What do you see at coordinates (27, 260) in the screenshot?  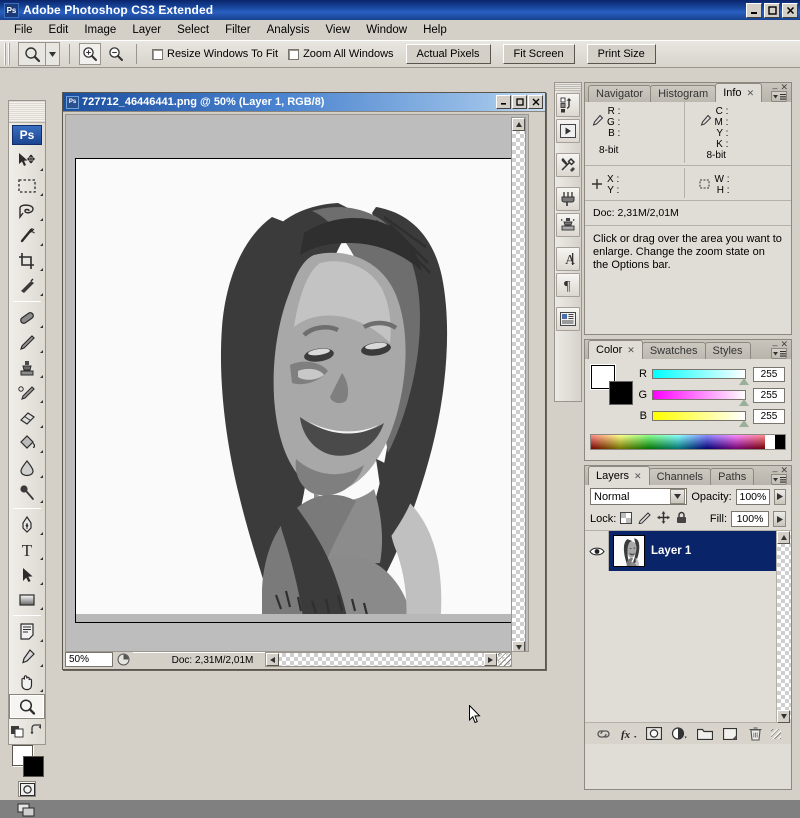 I see `crop-tool` at bounding box center [27, 260].